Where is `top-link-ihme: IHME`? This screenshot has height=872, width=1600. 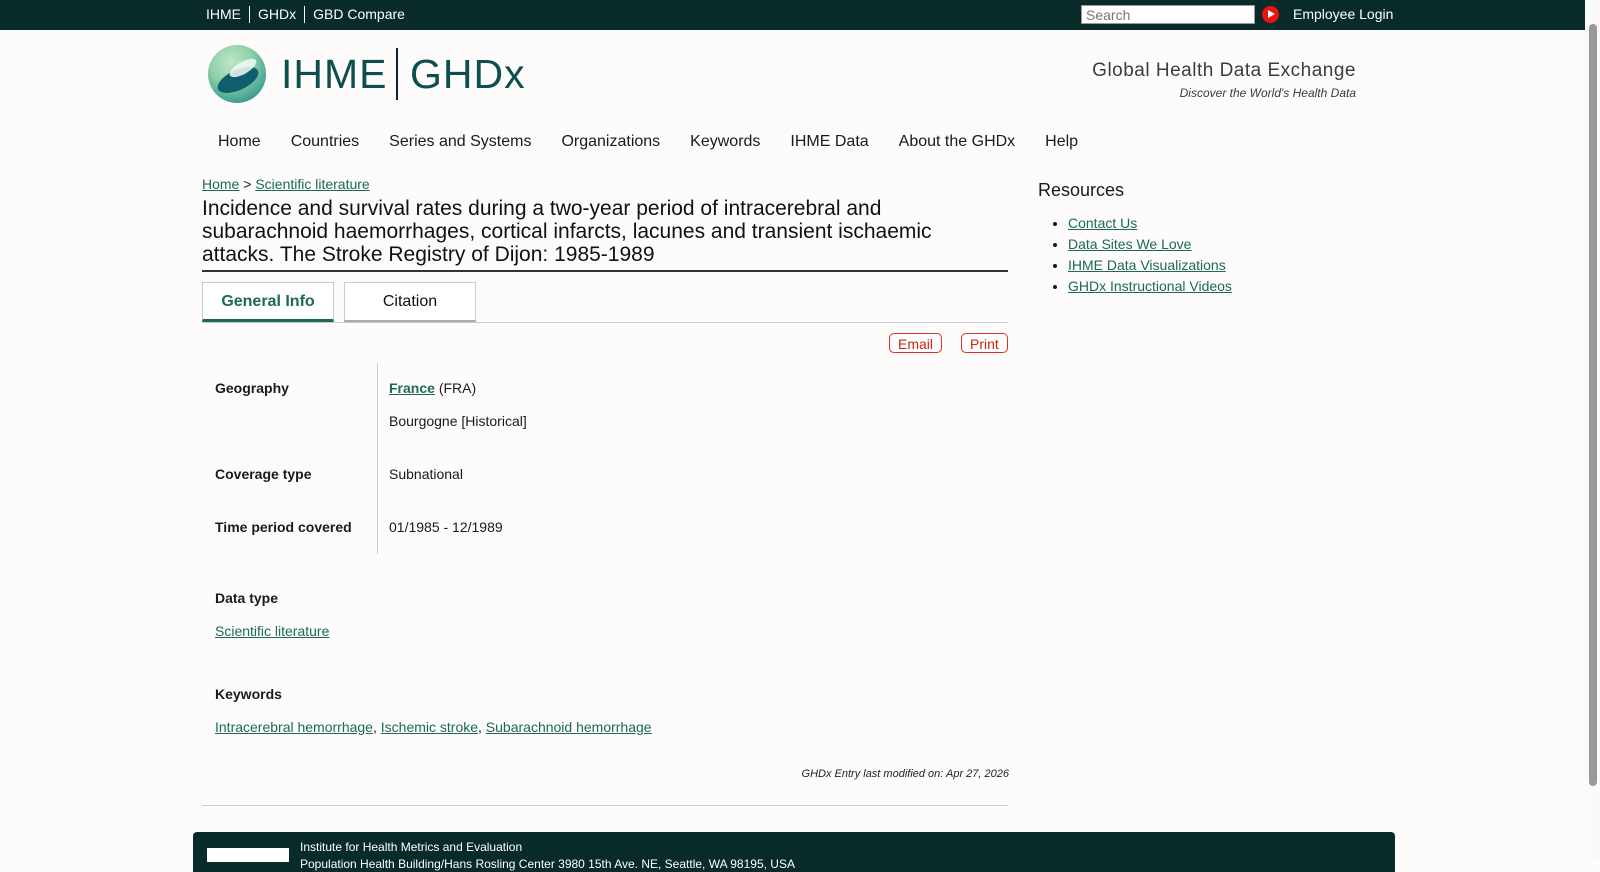
top-link-ihme: IHME is located at coordinates (225, 14).